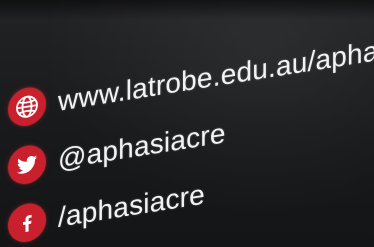 The width and height of the screenshot is (374, 247). I want to click on twitter-handle: @aphasiacre, so click(142, 146).